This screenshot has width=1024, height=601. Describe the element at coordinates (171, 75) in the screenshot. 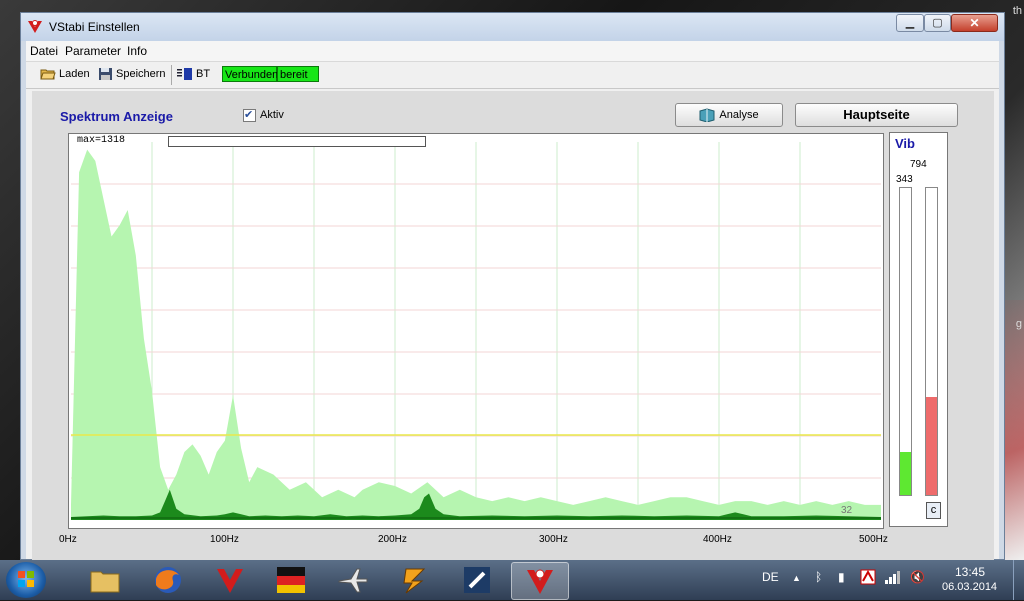

I see `toolbar-separator` at that location.